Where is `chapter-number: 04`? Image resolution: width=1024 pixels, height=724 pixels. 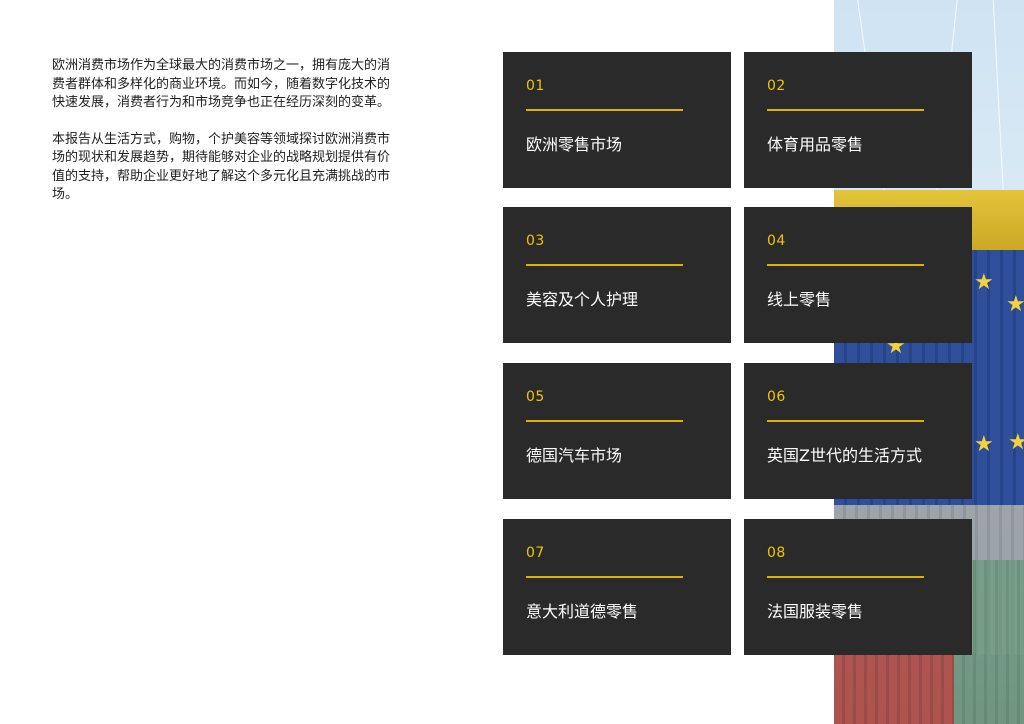
chapter-number: 04 is located at coordinates (776, 241).